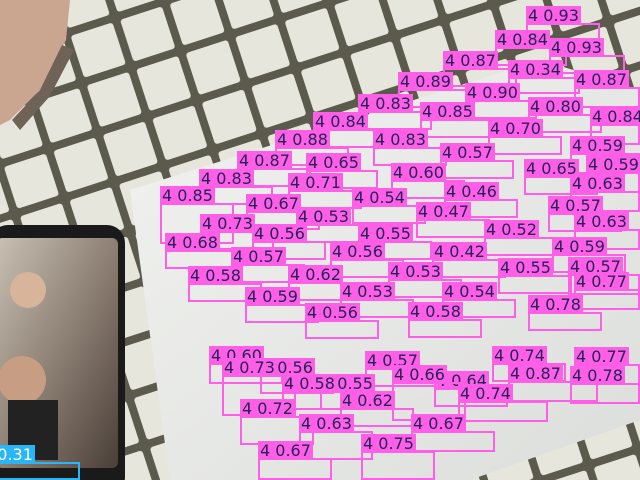 The image size is (640, 480). I want to click on detection-box: 4 0.52, so click(521, 238).